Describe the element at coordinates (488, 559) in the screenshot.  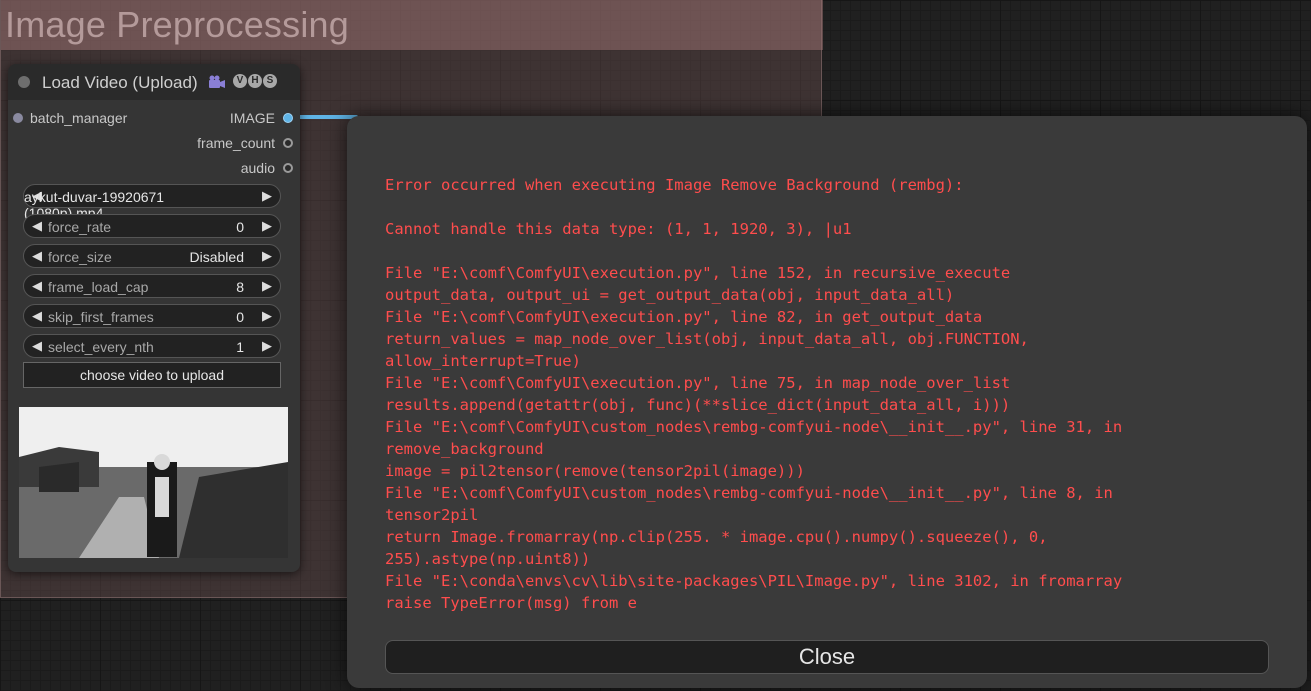
I see `traceback-line: 255).astype(np.uint8))` at that location.